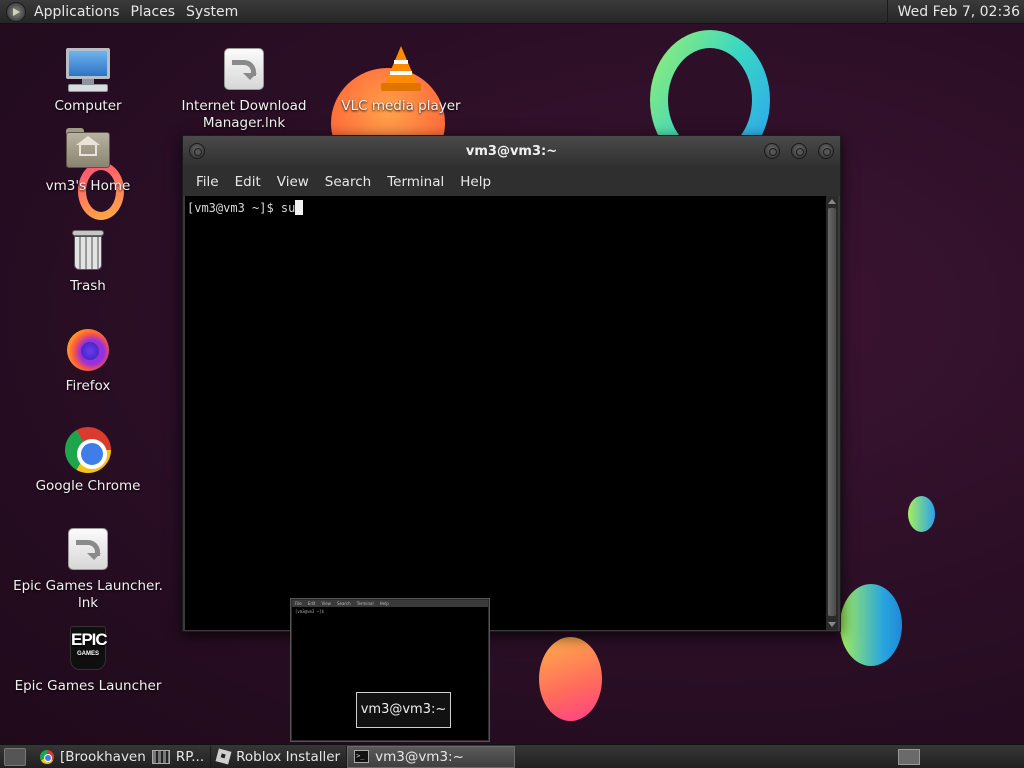  What do you see at coordinates (298, 603) in the screenshot?
I see `preview-mini-menu-item: File` at bounding box center [298, 603].